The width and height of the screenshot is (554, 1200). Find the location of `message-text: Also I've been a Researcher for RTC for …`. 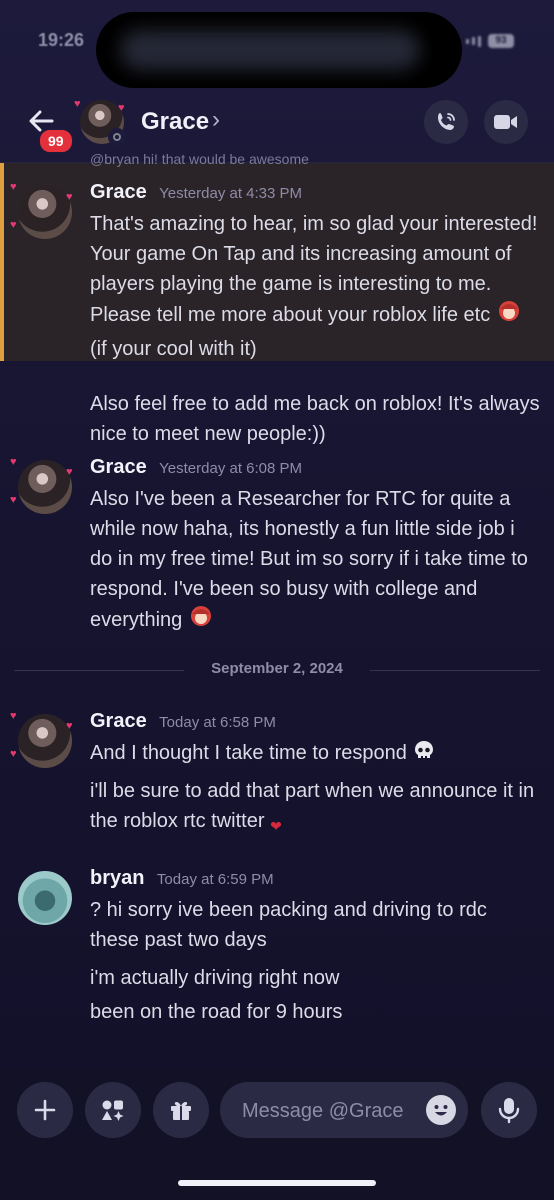

message-text: Also I've been a Researcher for RTC for … is located at coordinates (315, 561).